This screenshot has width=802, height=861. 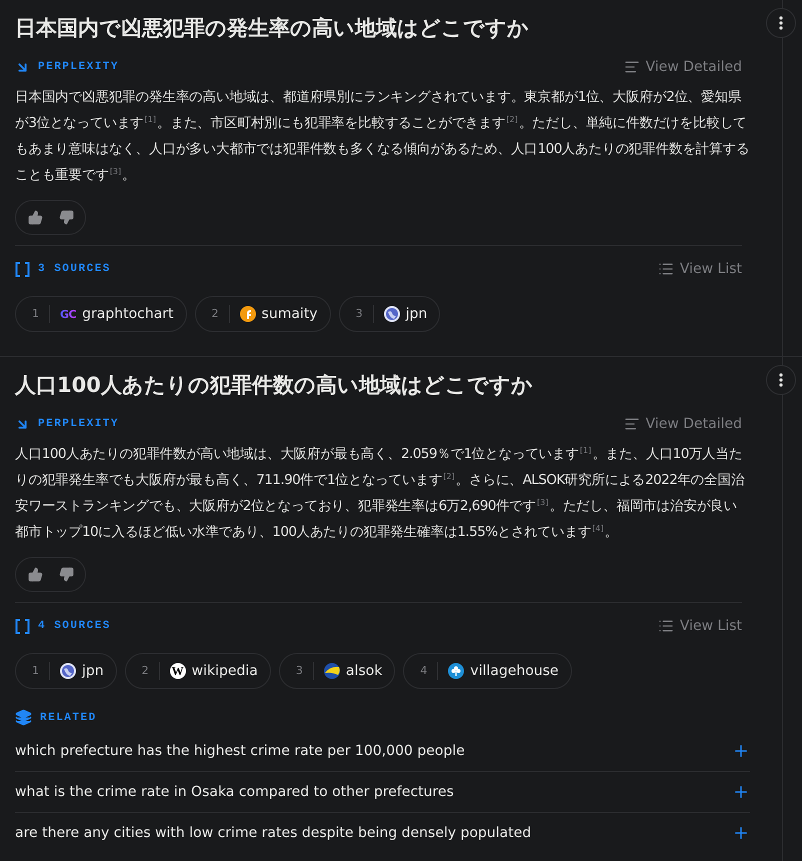 I want to click on answer-text: 日本国内で凶悪犯罪の発生率の高い地域は、都道府県別にランキングされています。東京都が1位、大阪府が2位、愛知県が3位となっています$^{[1]}$。また、市区町村別にも犯罪率を比較することができます$^{[2]}$。ただし、単純に件数だけを比較してもあまり意味はなく、人口が多い大都市では犯罪件数も多くなる傾向があるため、人口100人あたりの犯罪件数を計算することも重要です$^{[3]}$。, so click(x=382, y=136).